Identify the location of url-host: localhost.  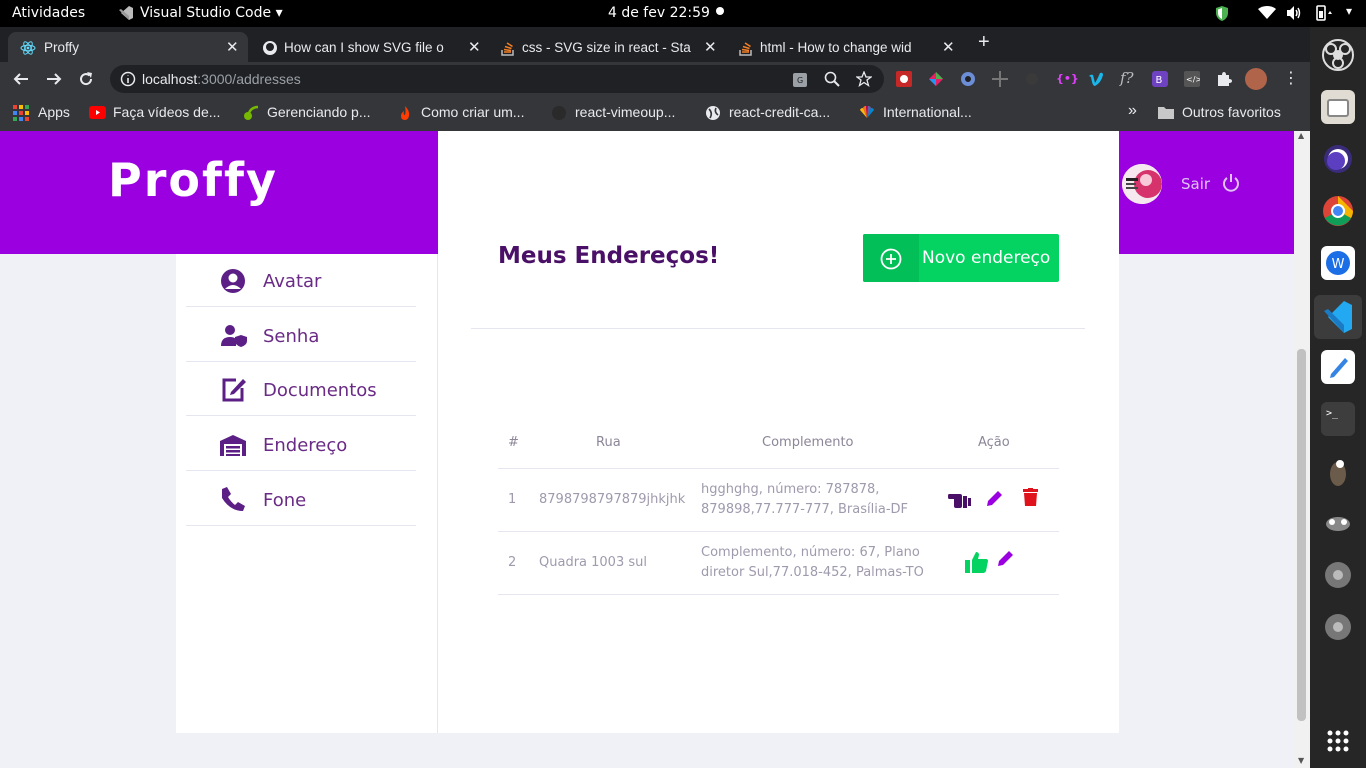
(170, 79).